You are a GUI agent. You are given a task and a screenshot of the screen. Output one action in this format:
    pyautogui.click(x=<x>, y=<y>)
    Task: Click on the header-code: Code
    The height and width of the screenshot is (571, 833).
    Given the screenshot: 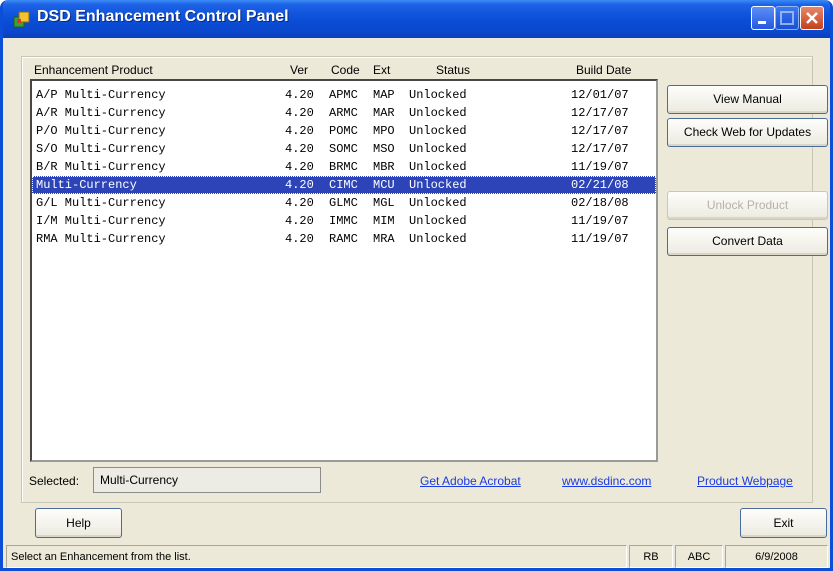 What is the action you would take?
    pyautogui.click(x=345, y=70)
    